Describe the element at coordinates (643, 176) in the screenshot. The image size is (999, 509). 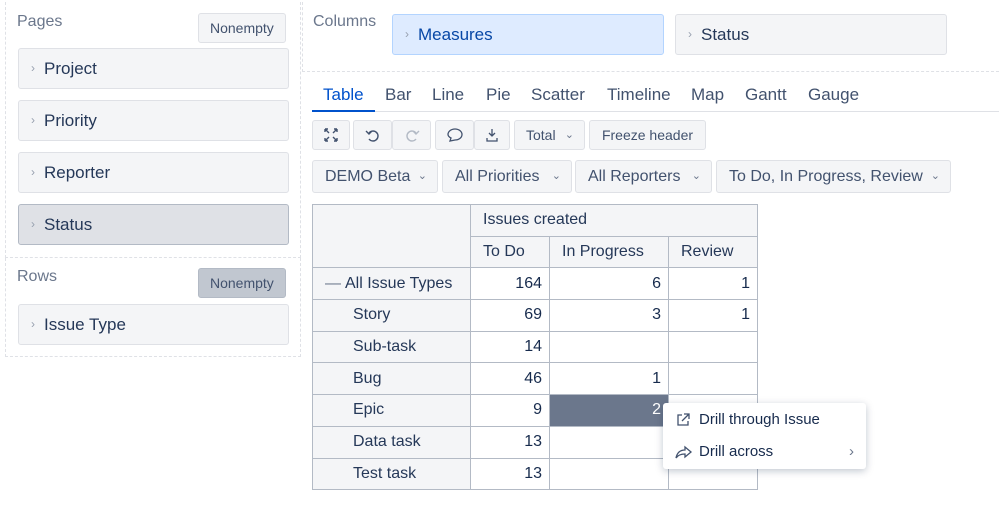
I see `filter-reporter: All Reporters ⌄` at that location.